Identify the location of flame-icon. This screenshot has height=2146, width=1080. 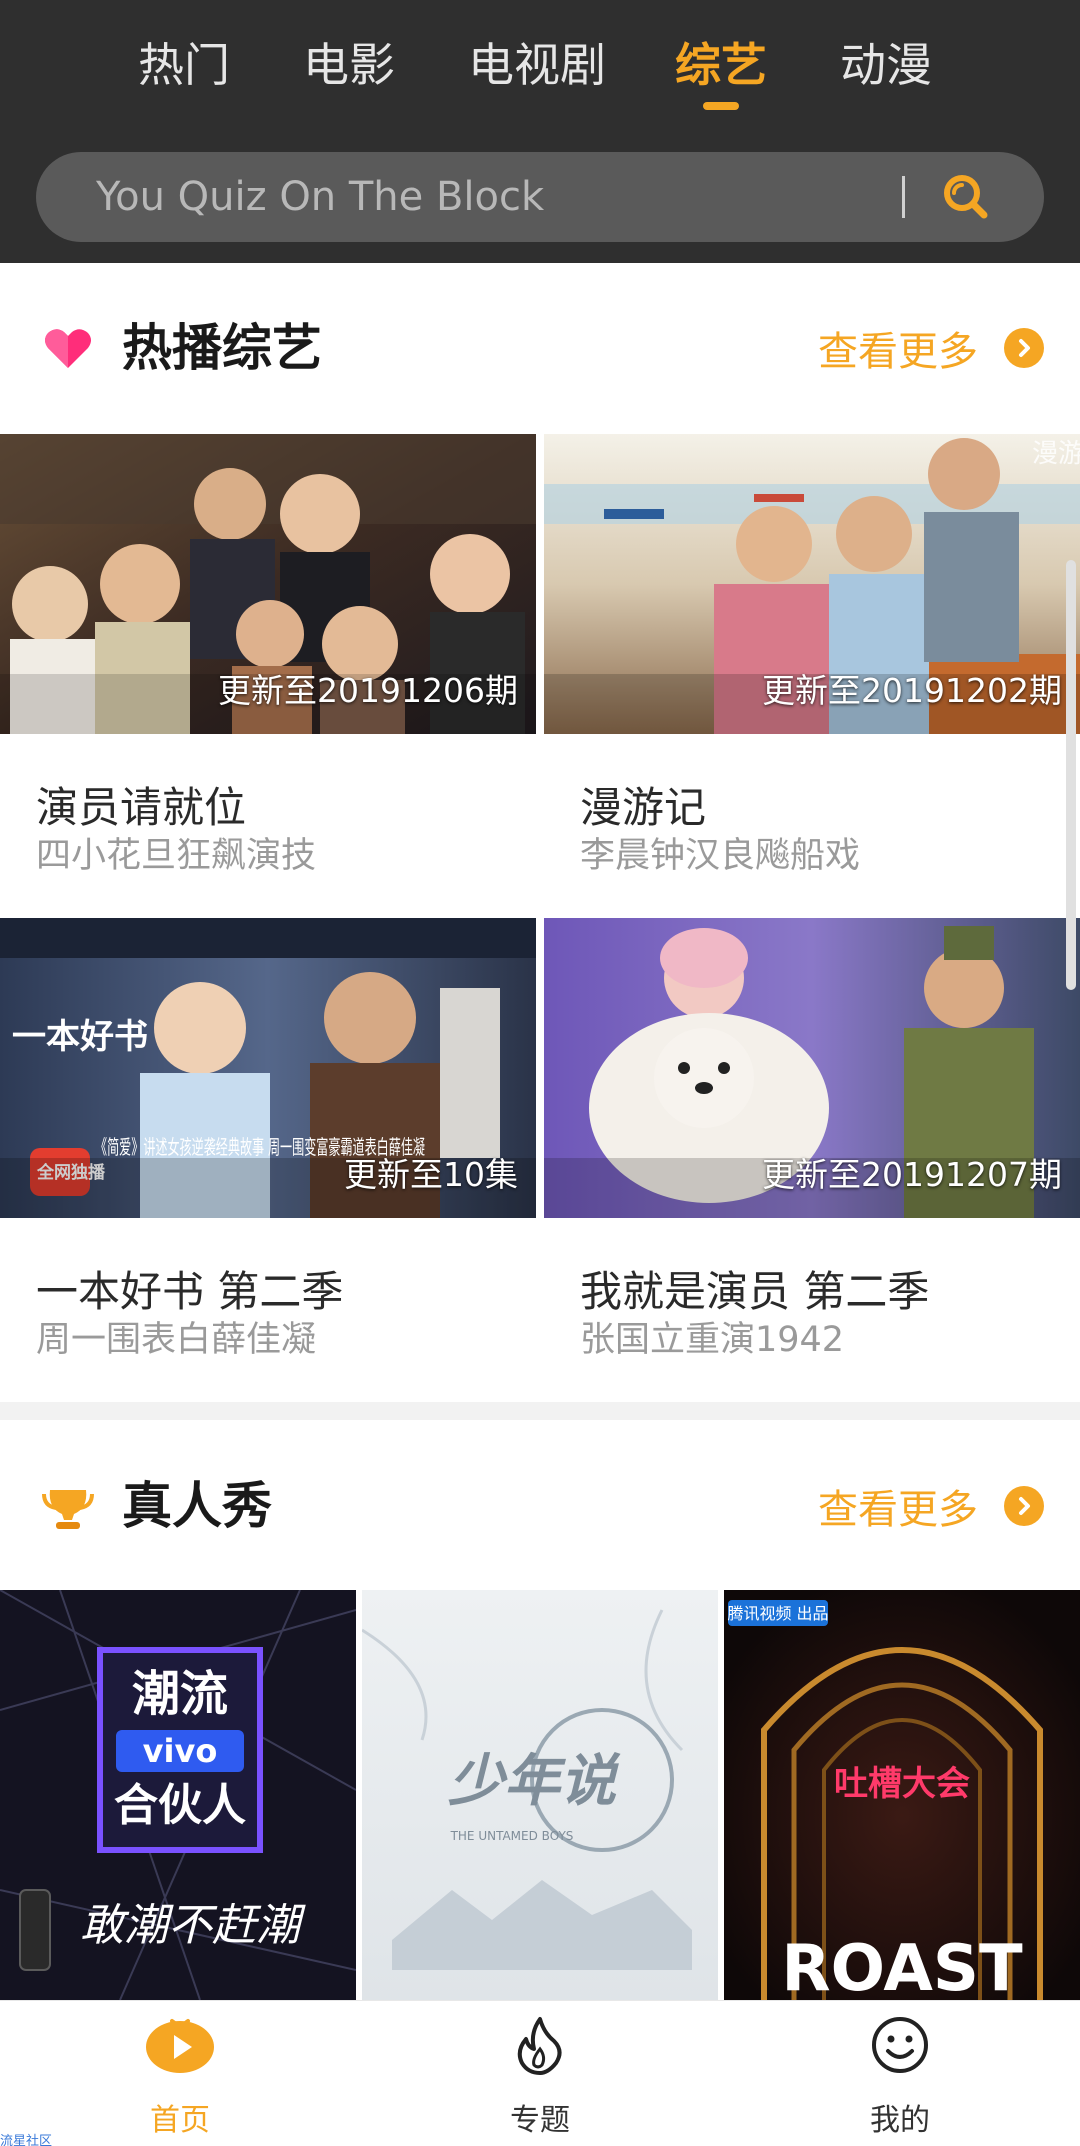
(540, 2045).